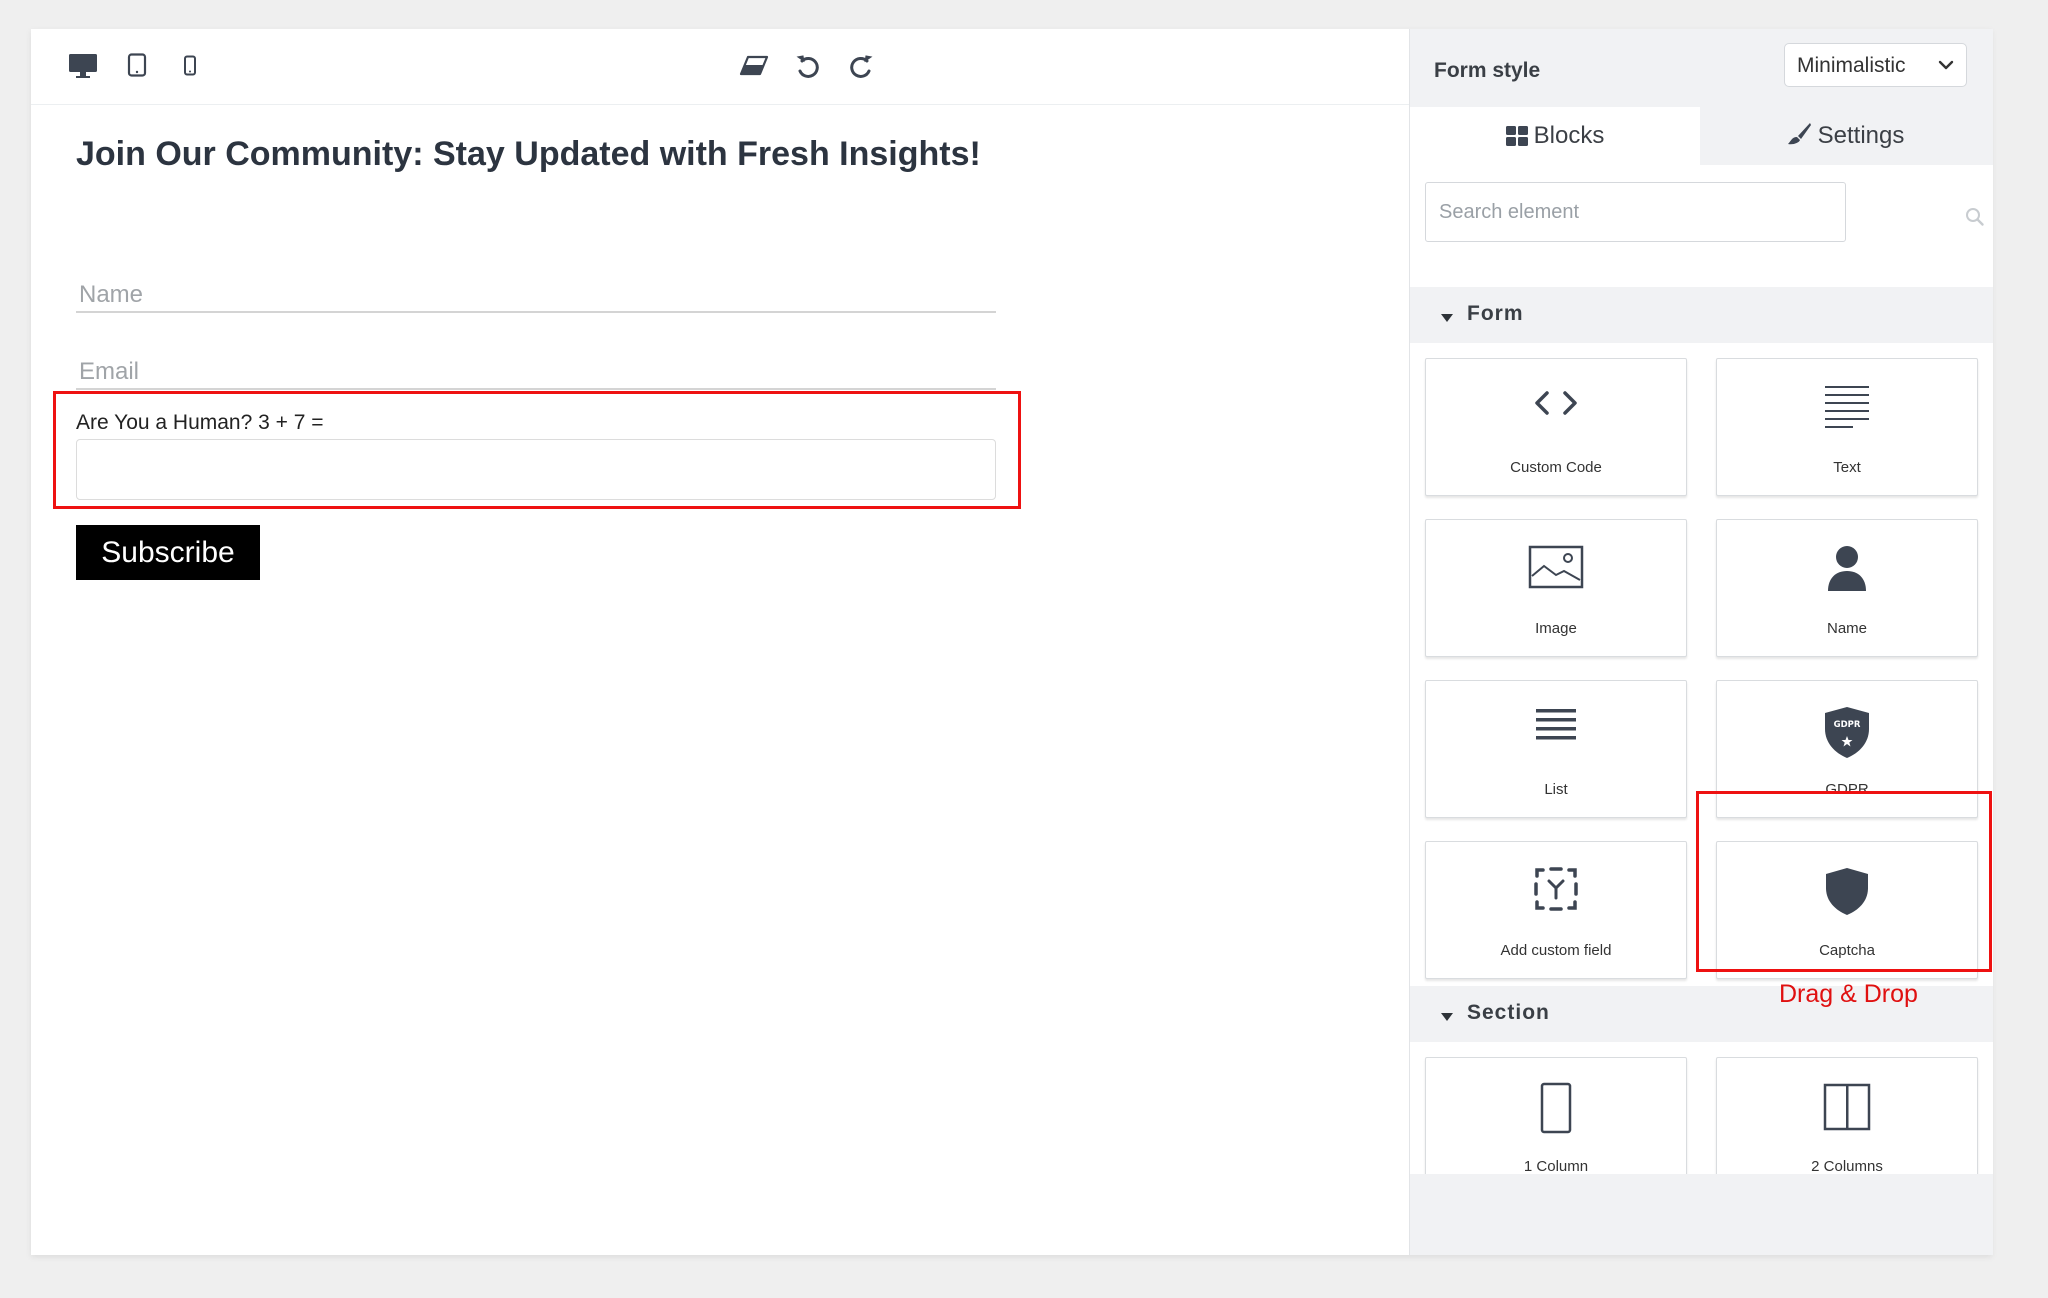  I want to click on chevron-down-icon, so click(1946, 67).